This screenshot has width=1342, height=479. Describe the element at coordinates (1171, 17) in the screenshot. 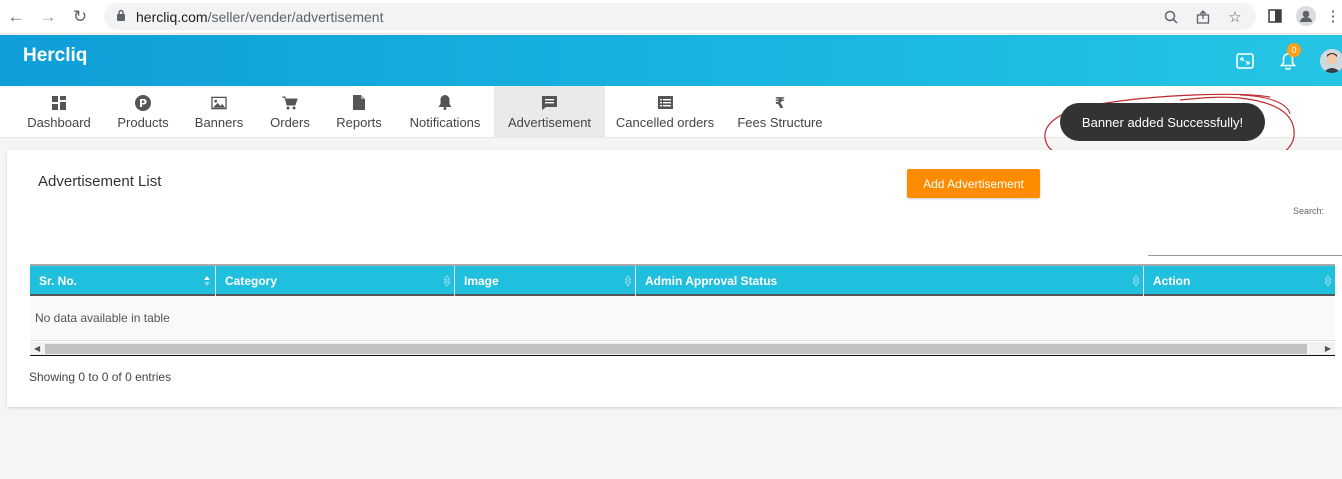

I see `zoom-icon` at that location.